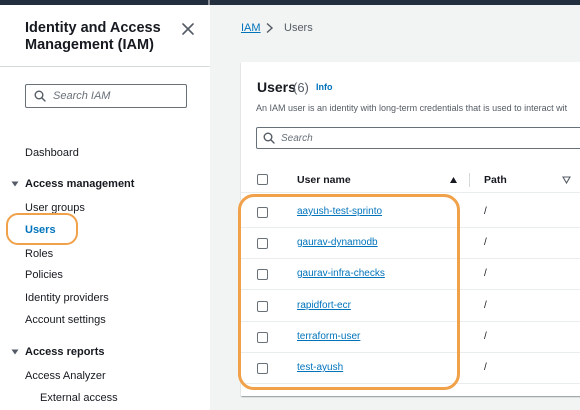 The width and height of the screenshot is (580, 410). Describe the element at coordinates (298, 28) in the screenshot. I see `breadcrumb-current: Users` at that location.